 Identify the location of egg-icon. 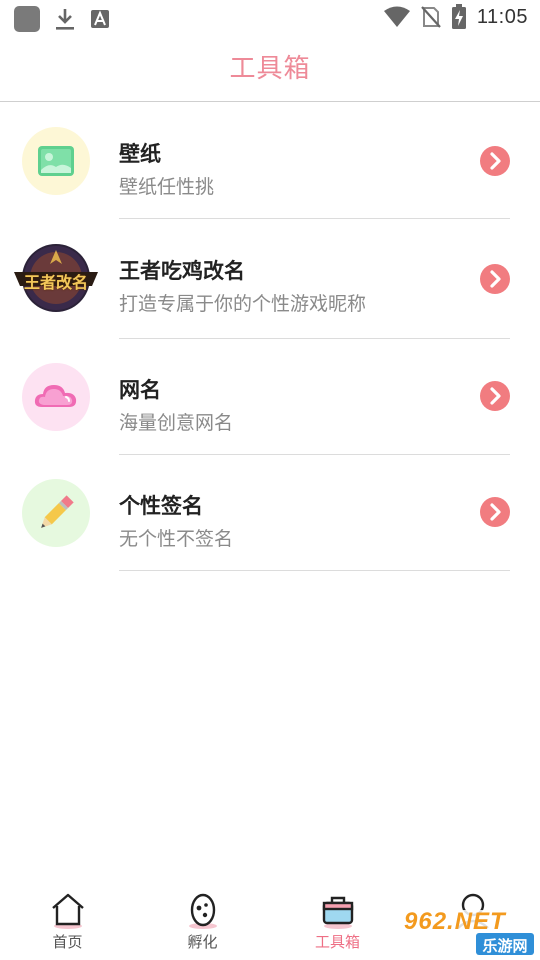
(202, 911).